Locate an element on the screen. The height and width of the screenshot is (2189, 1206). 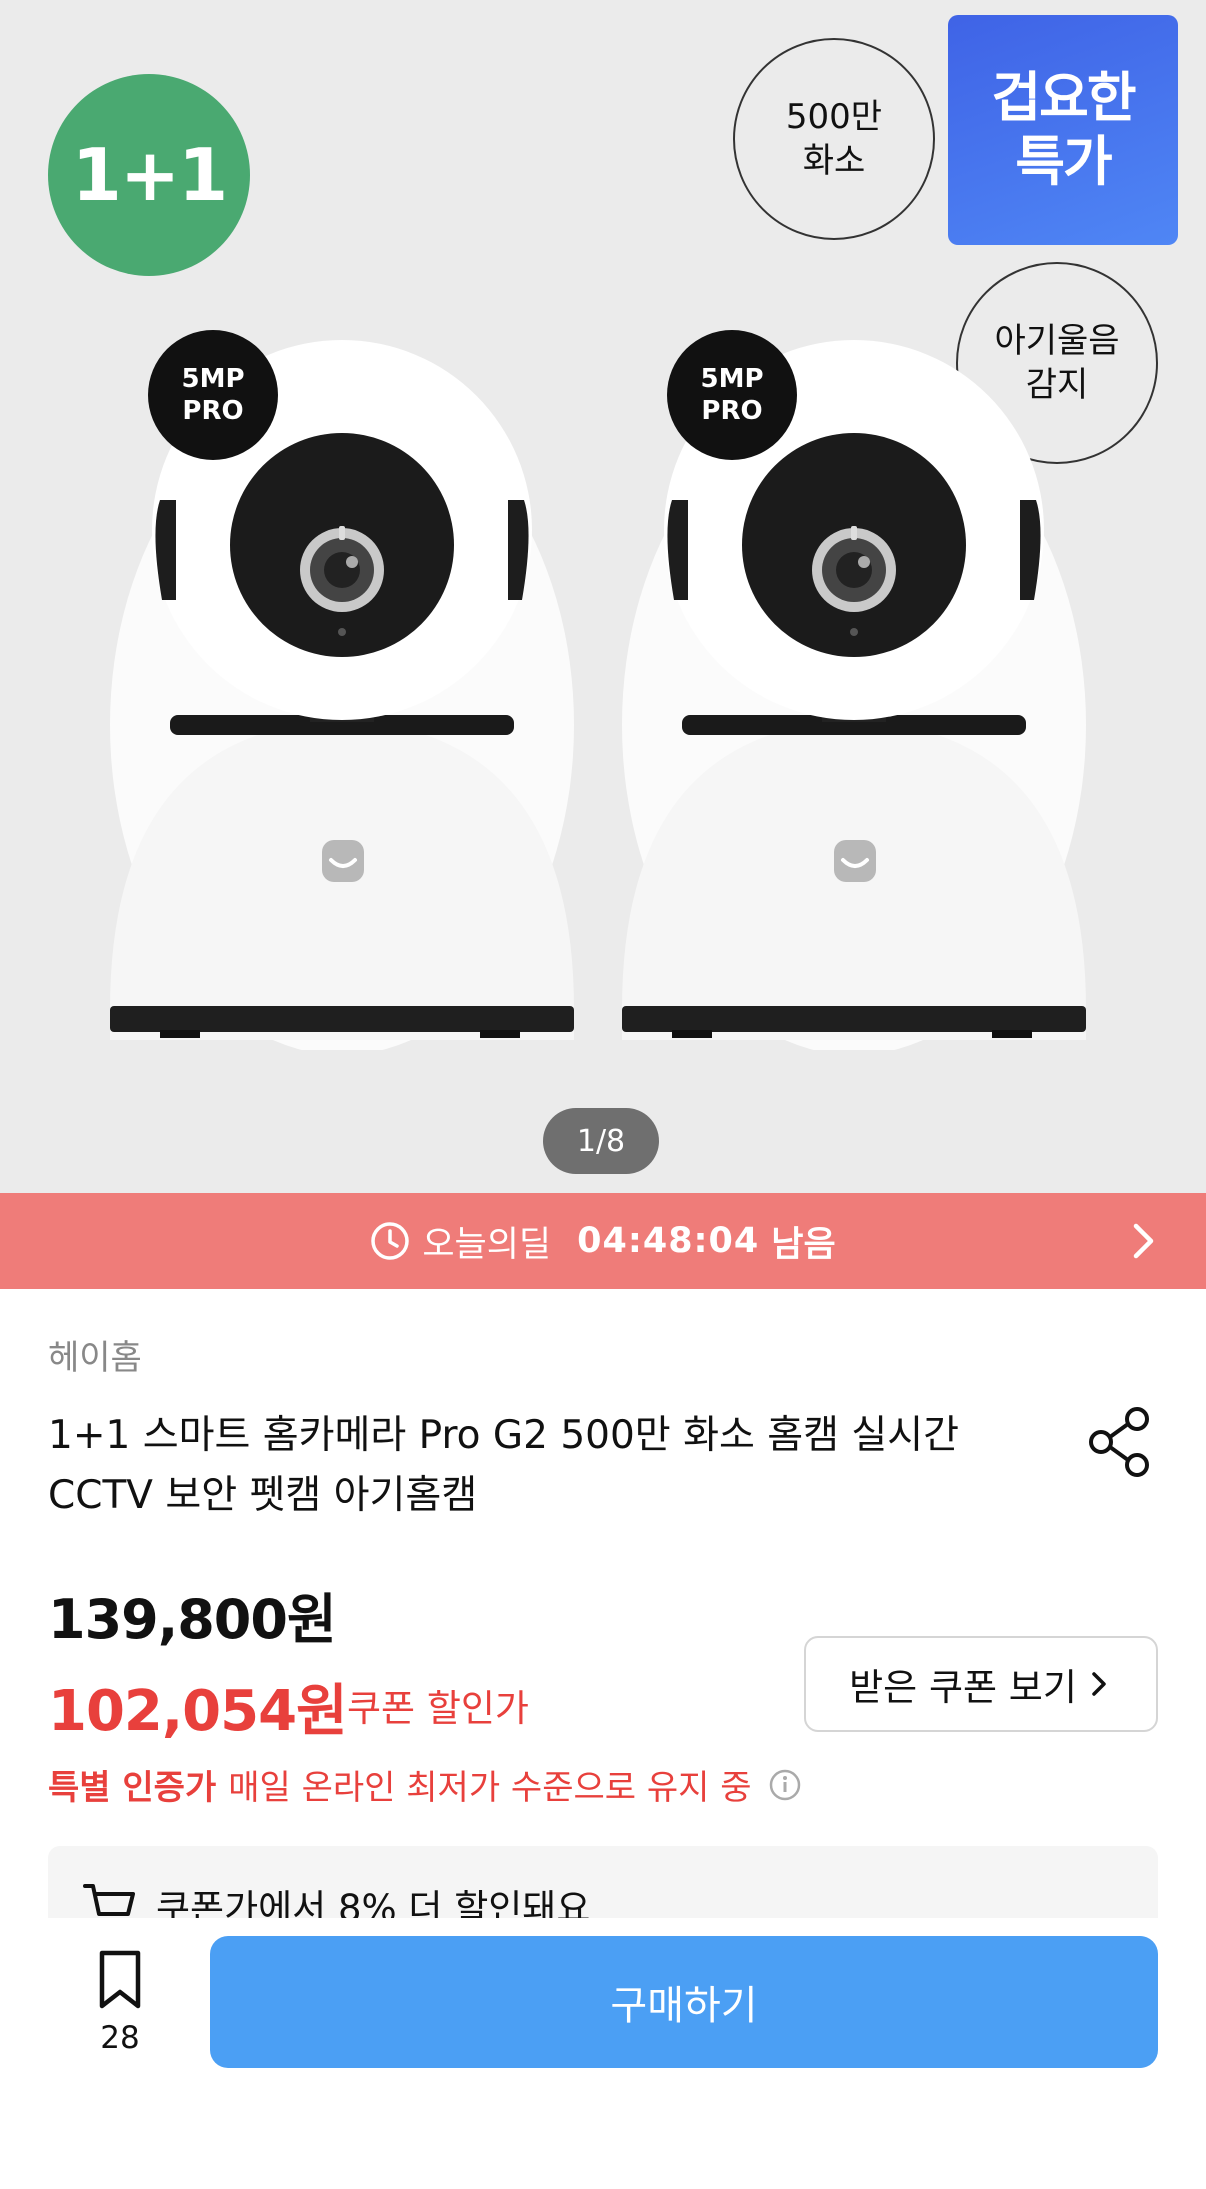
original-price: 139,800원 is located at coordinates (192, 1619).